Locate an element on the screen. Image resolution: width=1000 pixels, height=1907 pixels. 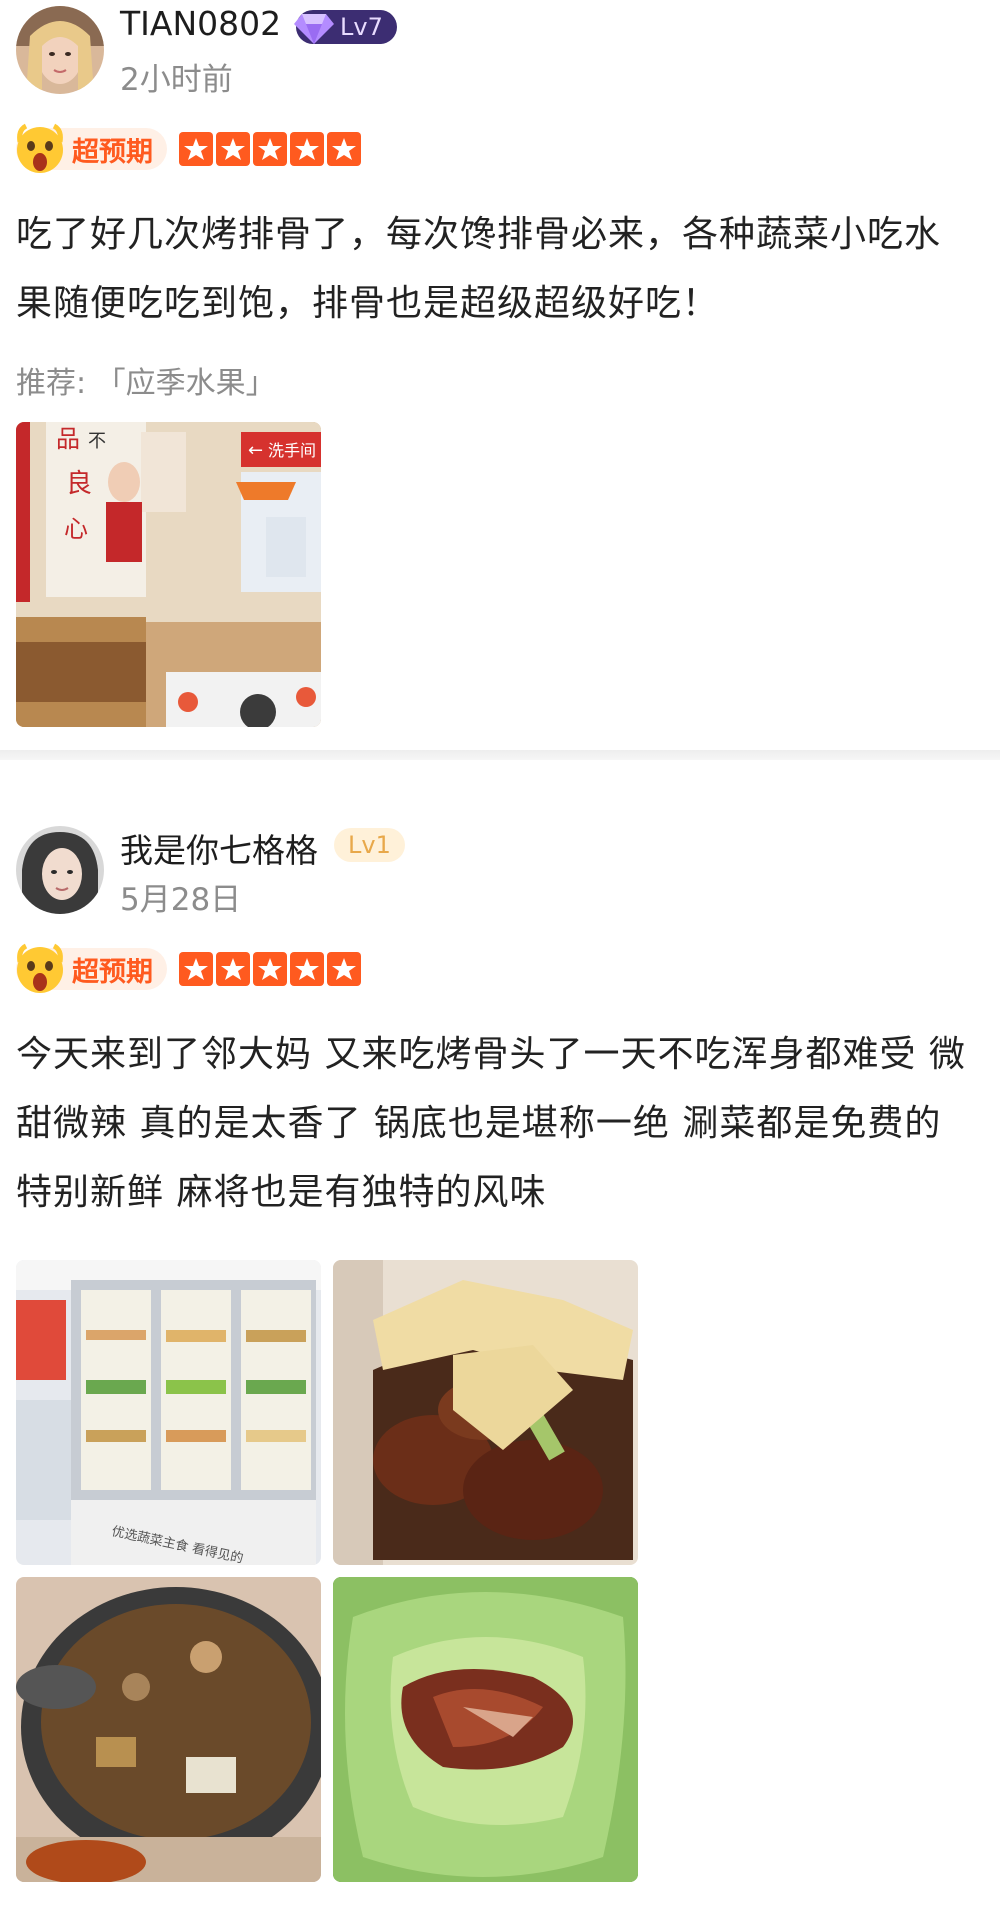
lettuce-meat-photo is located at coordinates (485, 1729).